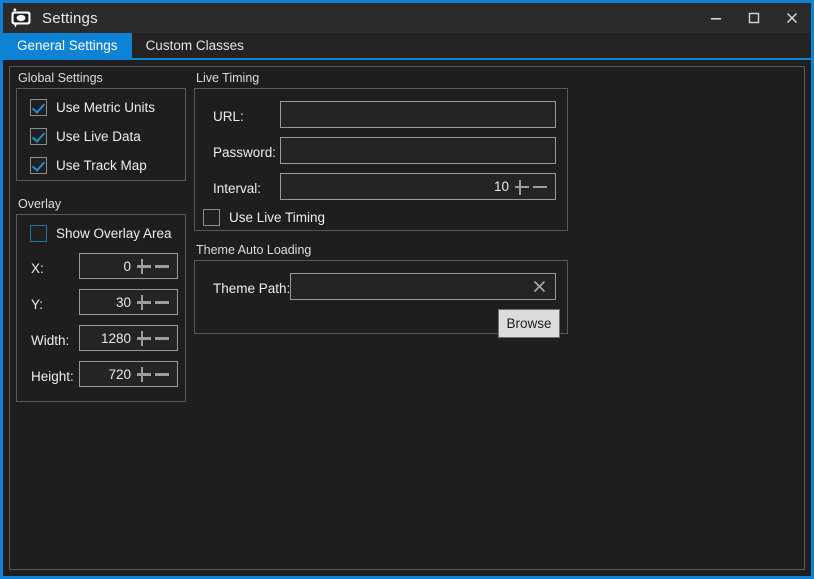 Image resolution: width=814 pixels, height=579 pixels. I want to click on overlay-height-spinner: 720, so click(128, 374).